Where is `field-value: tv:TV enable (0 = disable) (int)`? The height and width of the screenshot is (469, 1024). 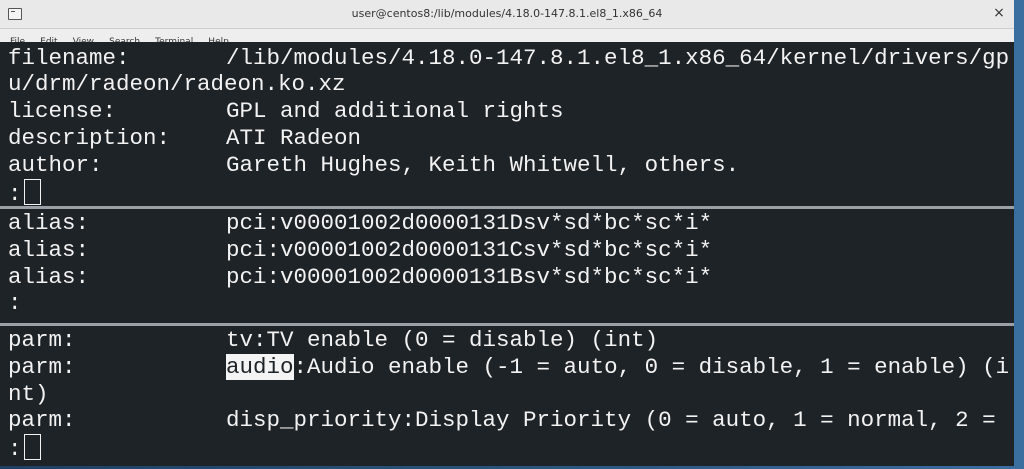 field-value: tv:TV enable (0 = disable) (int) is located at coordinates (442, 340).